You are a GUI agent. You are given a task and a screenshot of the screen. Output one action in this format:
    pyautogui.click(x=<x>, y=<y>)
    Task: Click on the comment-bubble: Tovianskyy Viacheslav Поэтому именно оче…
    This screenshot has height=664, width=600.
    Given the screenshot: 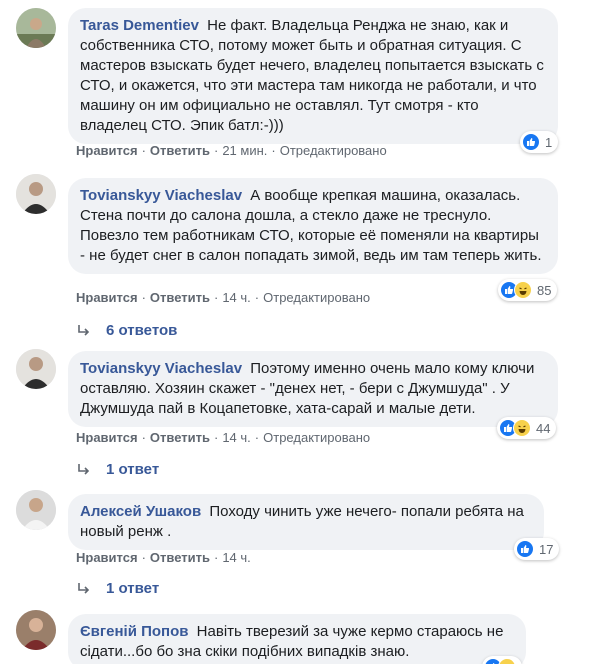 What is the action you would take?
    pyautogui.click(x=313, y=389)
    